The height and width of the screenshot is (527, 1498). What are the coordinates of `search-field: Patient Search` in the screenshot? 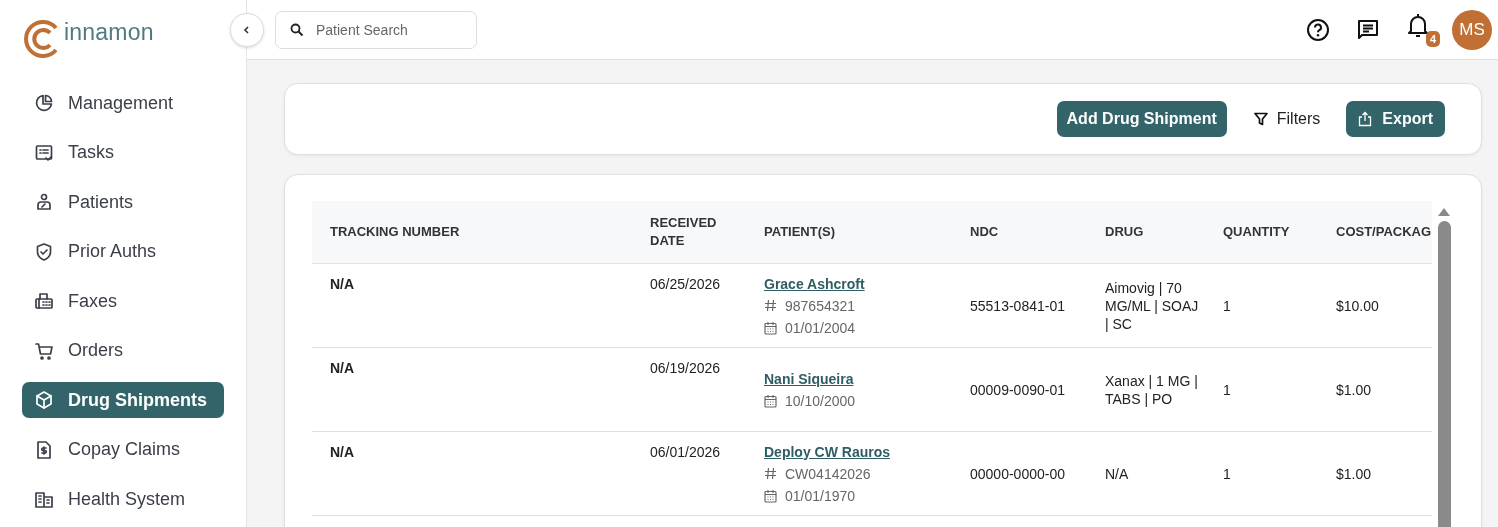 It's located at (376, 29).